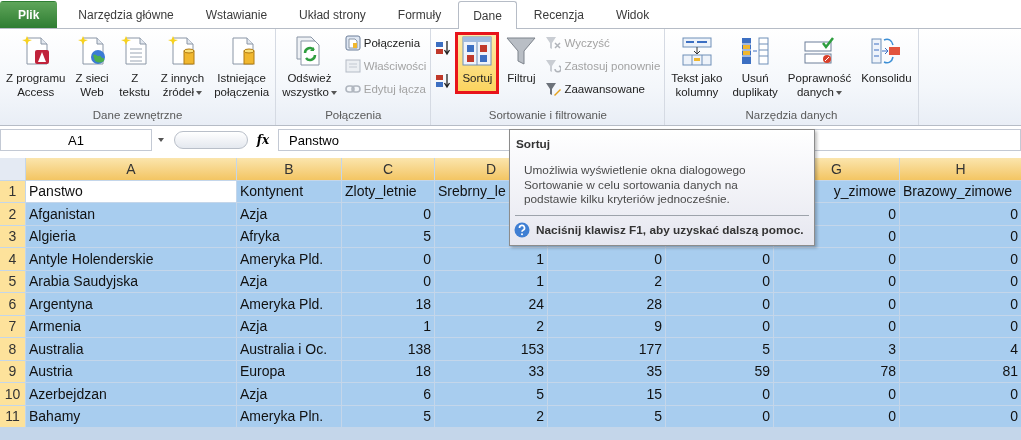 The height and width of the screenshot is (440, 1021). Describe the element at coordinates (131, 214) in the screenshot. I see `table-cell: Afganistan` at that location.